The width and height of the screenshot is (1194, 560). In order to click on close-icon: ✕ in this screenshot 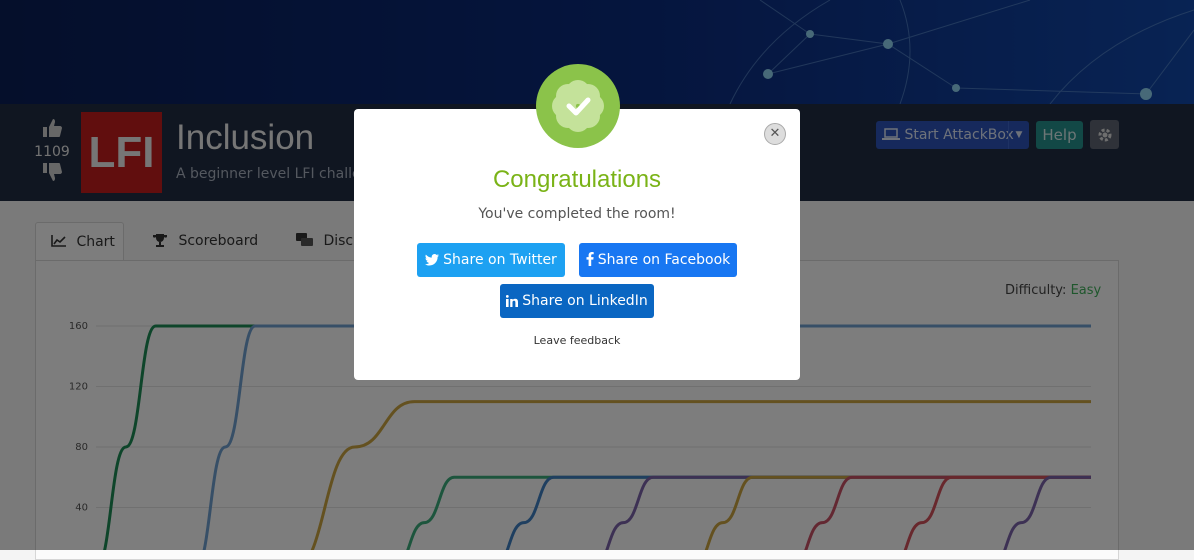, I will do `click(775, 133)`.